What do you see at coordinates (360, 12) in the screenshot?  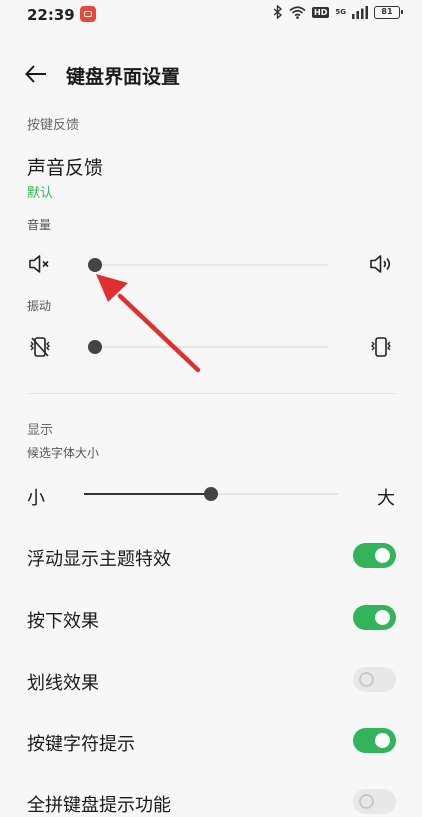 I see `signal-icon` at bounding box center [360, 12].